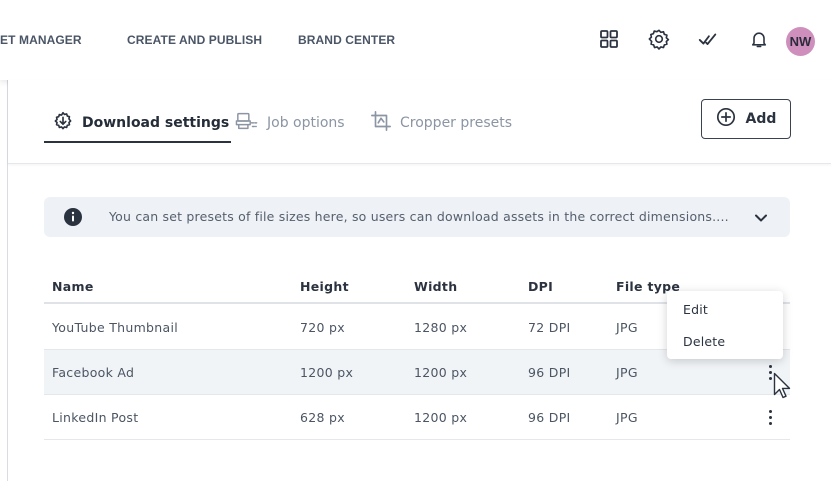 The image size is (831, 481). I want to click on active-tab-indicator, so click(137, 142).